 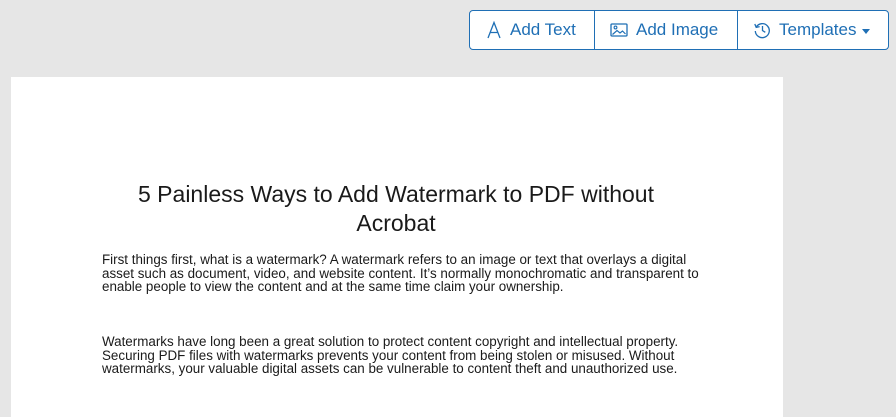 I want to click on add-image-button: Add Image, so click(x=665, y=30).